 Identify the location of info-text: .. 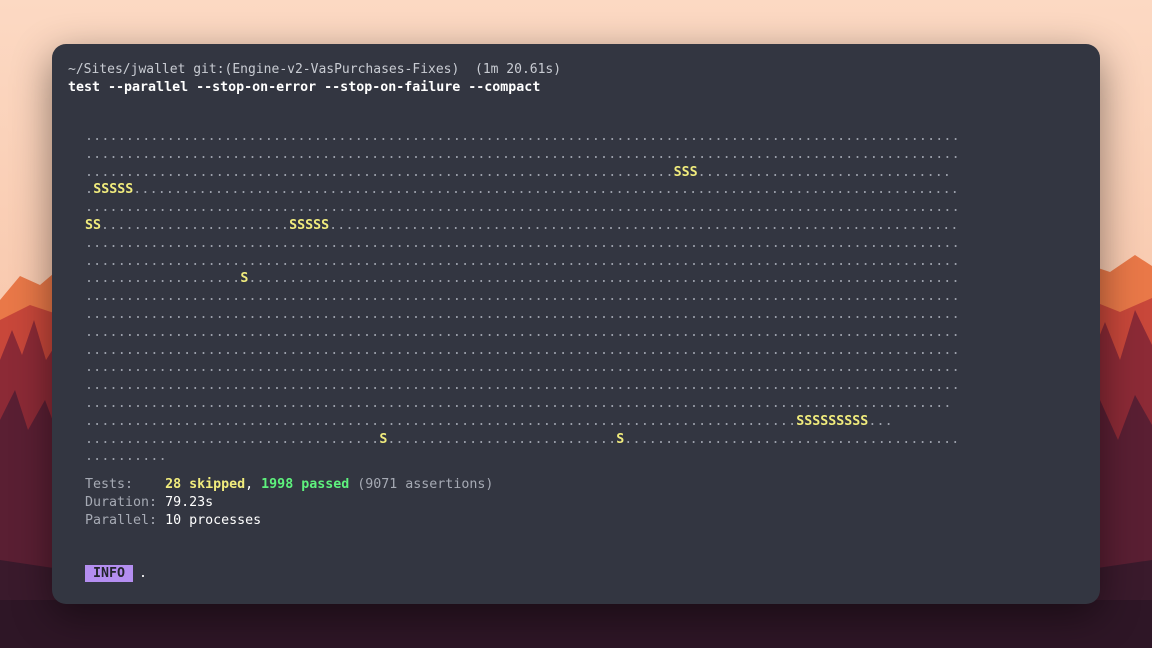
(143, 573).